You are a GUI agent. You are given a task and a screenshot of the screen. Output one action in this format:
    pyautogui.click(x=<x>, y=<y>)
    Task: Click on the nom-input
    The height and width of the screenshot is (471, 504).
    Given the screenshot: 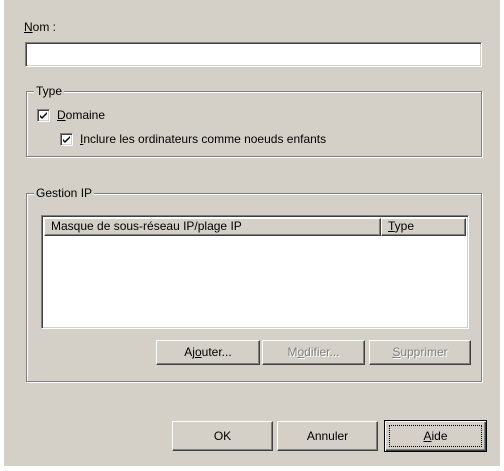 What is the action you would take?
    pyautogui.click(x=253, y=54)
    